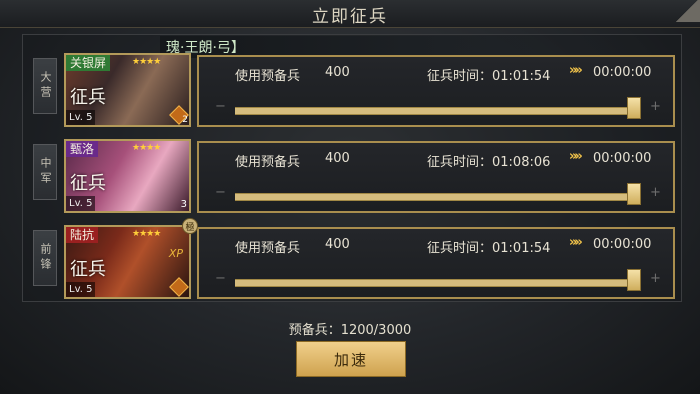 This screenshot has height=394, width=700. I want to click on rank-badge-number: 2, so click(185, 120).